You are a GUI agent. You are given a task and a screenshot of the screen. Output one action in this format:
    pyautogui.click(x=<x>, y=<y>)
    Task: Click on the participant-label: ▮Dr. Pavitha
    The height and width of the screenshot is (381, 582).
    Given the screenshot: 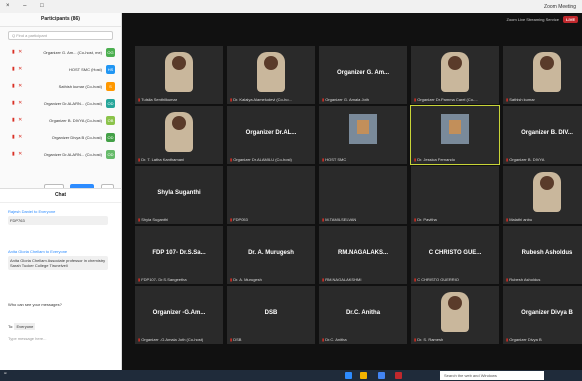 What is the action you would take?
    pyautogui.click(x=425, y=219)
    